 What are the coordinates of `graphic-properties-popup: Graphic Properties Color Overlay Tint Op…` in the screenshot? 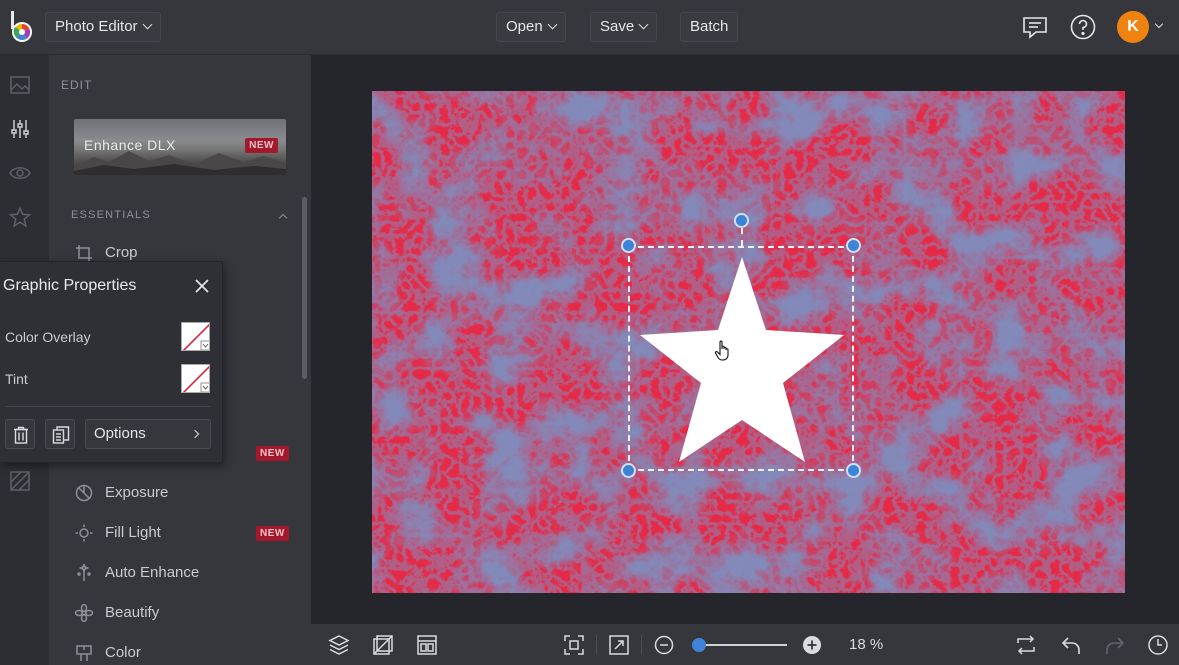 It's located at (111, 362).